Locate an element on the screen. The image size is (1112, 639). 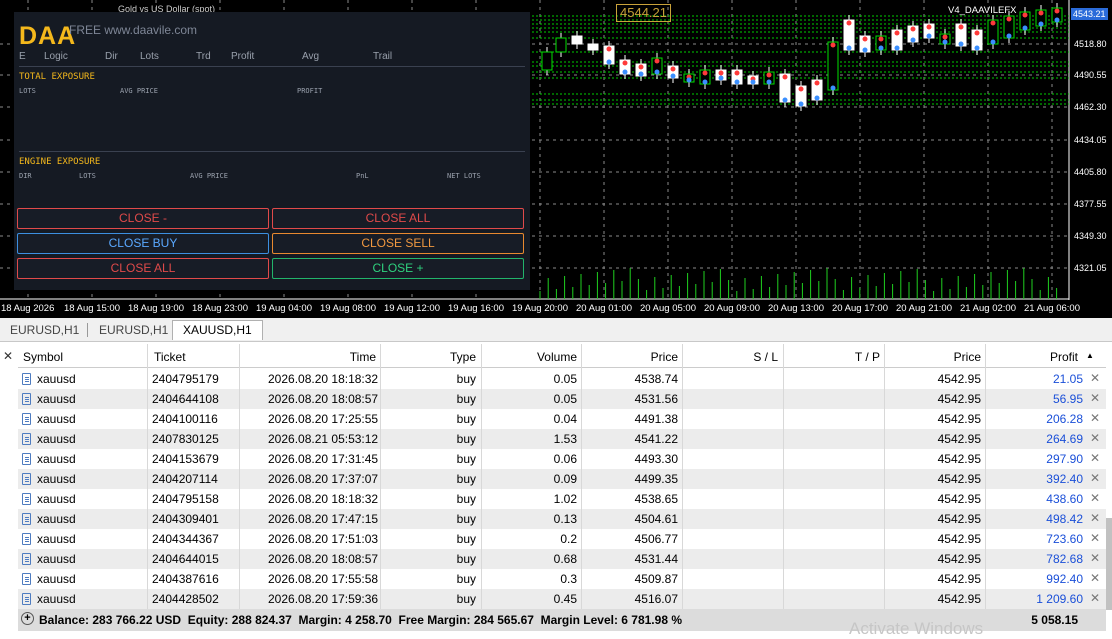
ticket-cell: 2404100116 is located at coordinates (185, 419).